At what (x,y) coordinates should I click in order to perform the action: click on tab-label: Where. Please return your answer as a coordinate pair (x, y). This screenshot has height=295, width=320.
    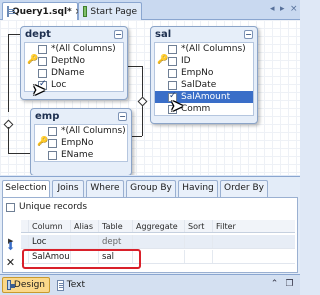
    Looking at the image, I should click on (105, 188).